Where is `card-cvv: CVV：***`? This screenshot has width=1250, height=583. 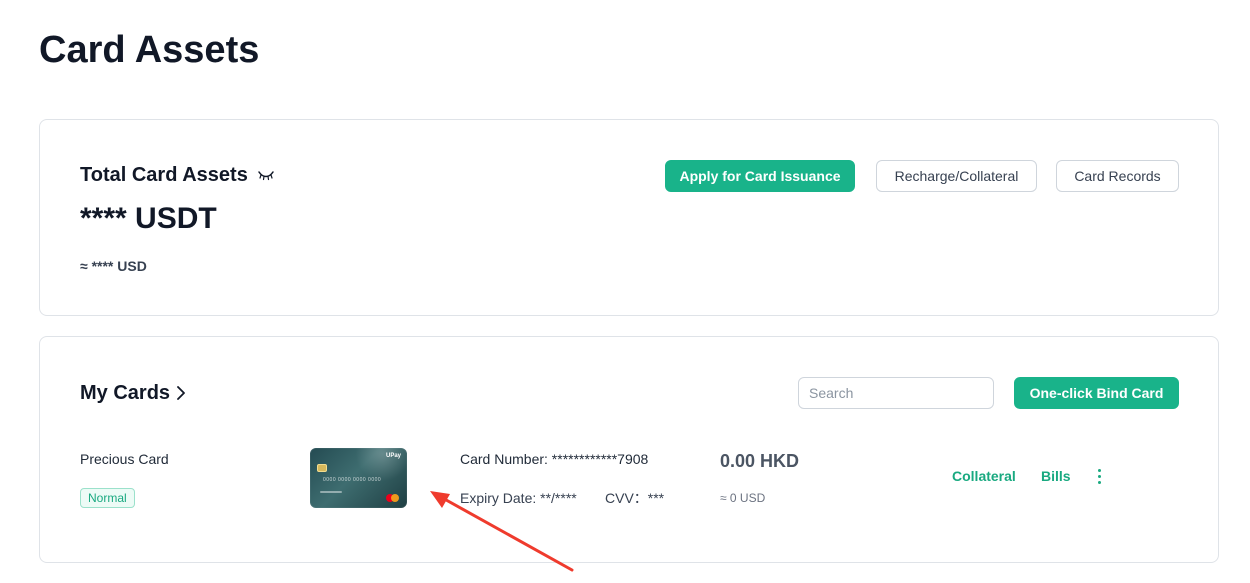
card-cvv: CVV：*** is located at coordinates (635, 498).